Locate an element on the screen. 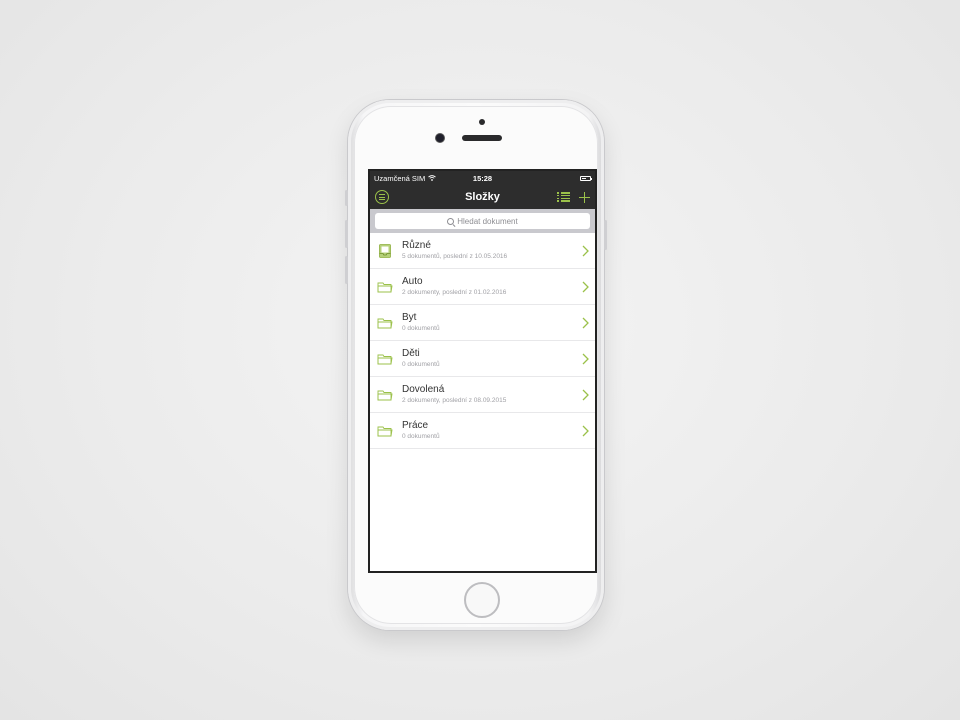 The height and width of the screenshot is (720, 960). search-placeholder: Hledat dokument is located at coordinates (487, 221).